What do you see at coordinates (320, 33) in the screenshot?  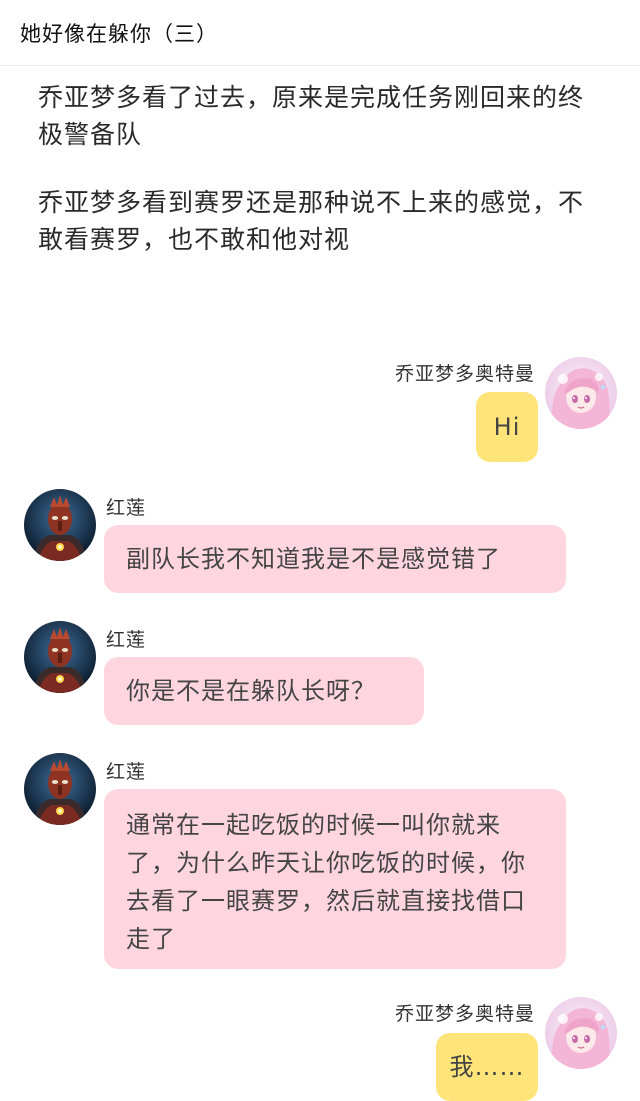 I see `chapter-header: 她好像在躲你（三）` at bounding box center [320, 33].